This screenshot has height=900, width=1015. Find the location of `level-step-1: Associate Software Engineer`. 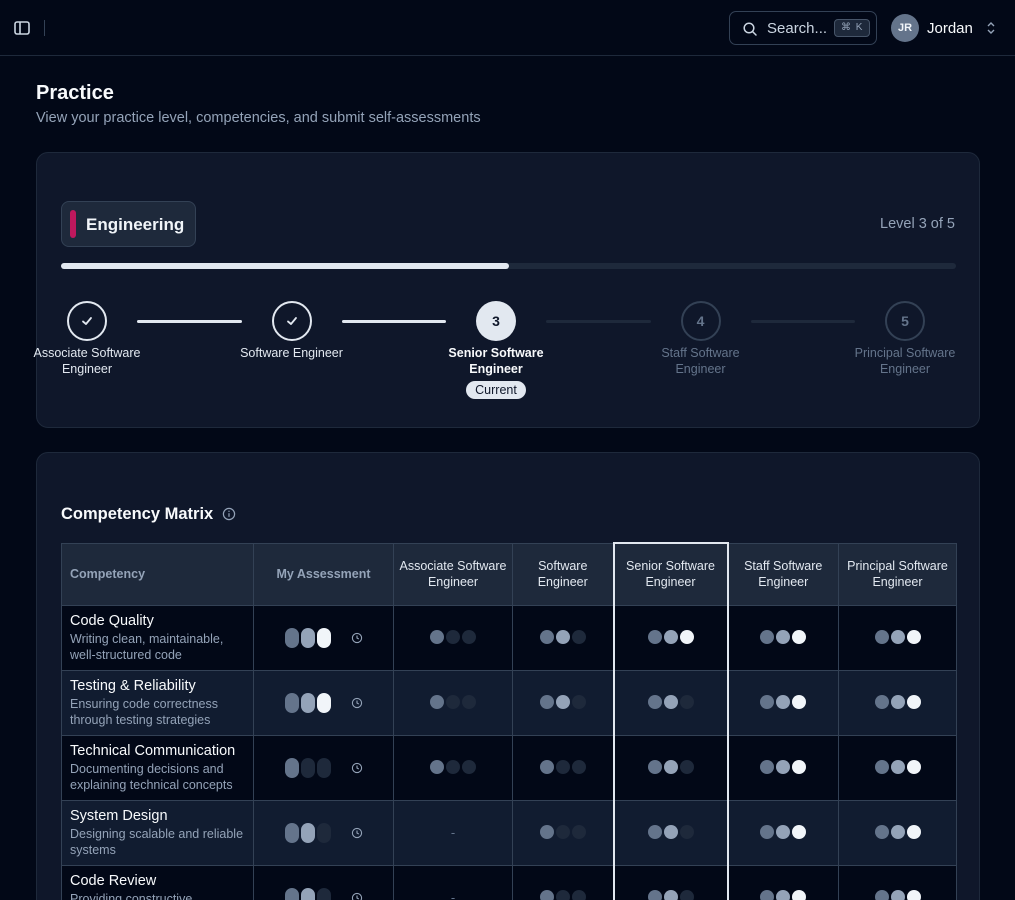

level-step-1: Associate Software Engineer is located at coordinates (87, 339).